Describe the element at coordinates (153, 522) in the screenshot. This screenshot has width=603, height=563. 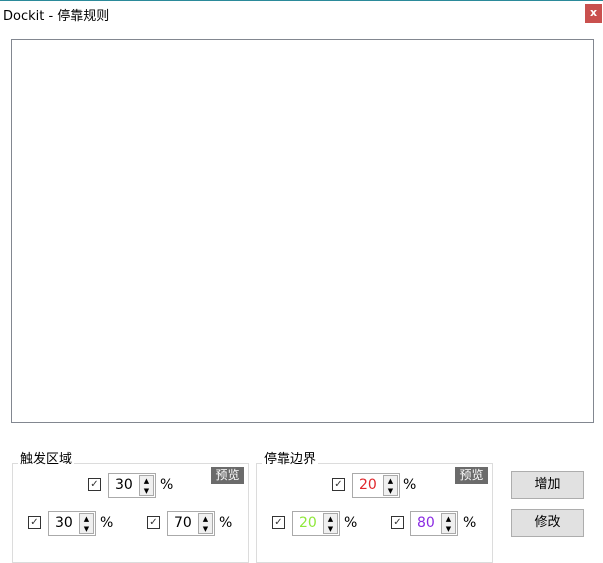
I see `trigger-right-checkbox: ✓` at that location.